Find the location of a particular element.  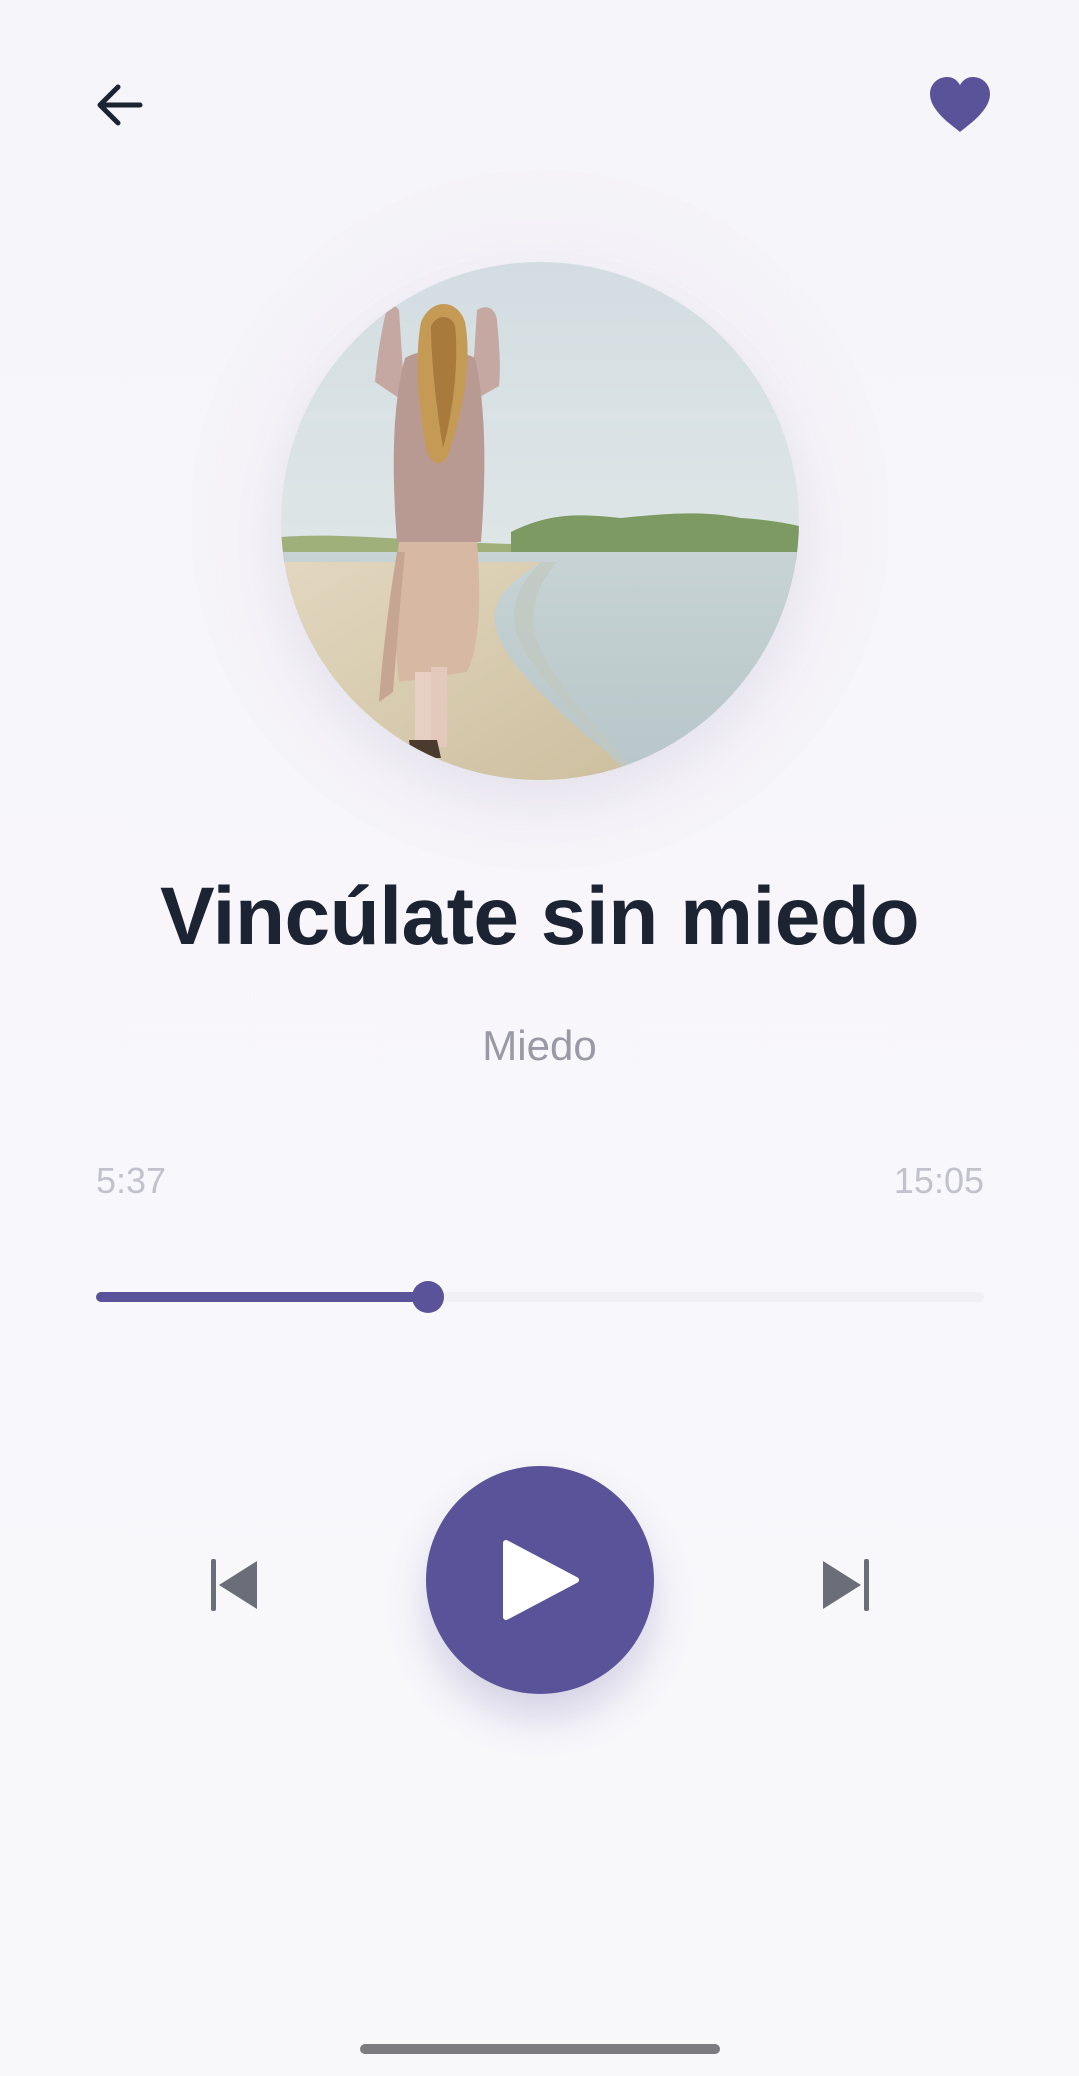

play-icon is located at coordinates (541, 1580).